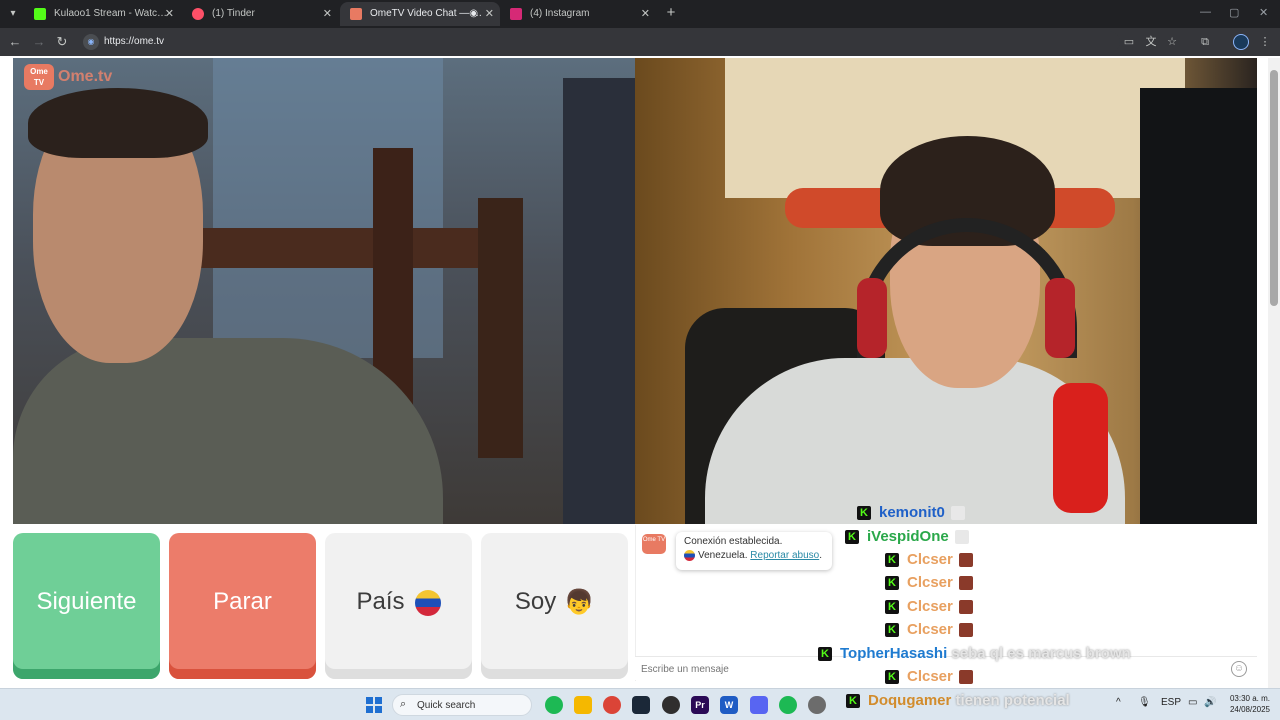 The height and width of the screenshot is (720, 1280). Describe the element at coordinates (1205, 42) in the screenshot. I see `extensions-icon: ⧉` at that location.